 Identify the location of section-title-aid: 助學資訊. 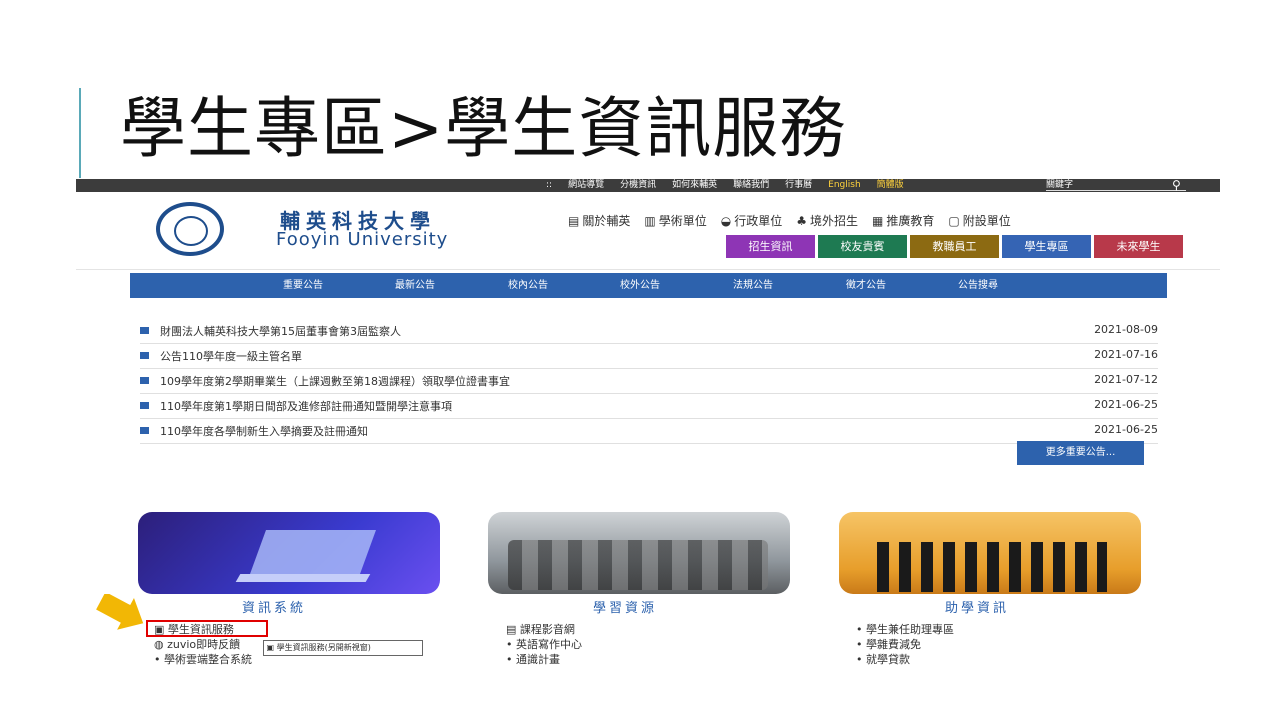
(977, 608).